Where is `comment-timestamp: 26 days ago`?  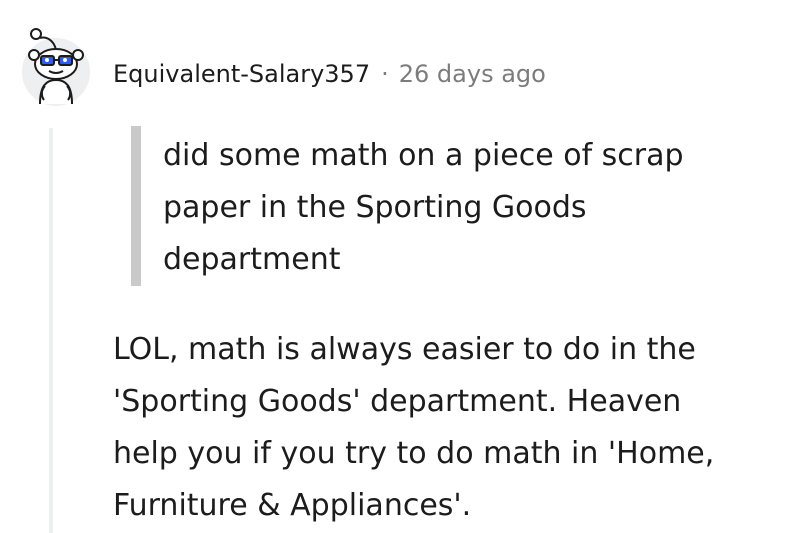 comment-timestamp: 26 days ago is located at coordinates (472, 74).